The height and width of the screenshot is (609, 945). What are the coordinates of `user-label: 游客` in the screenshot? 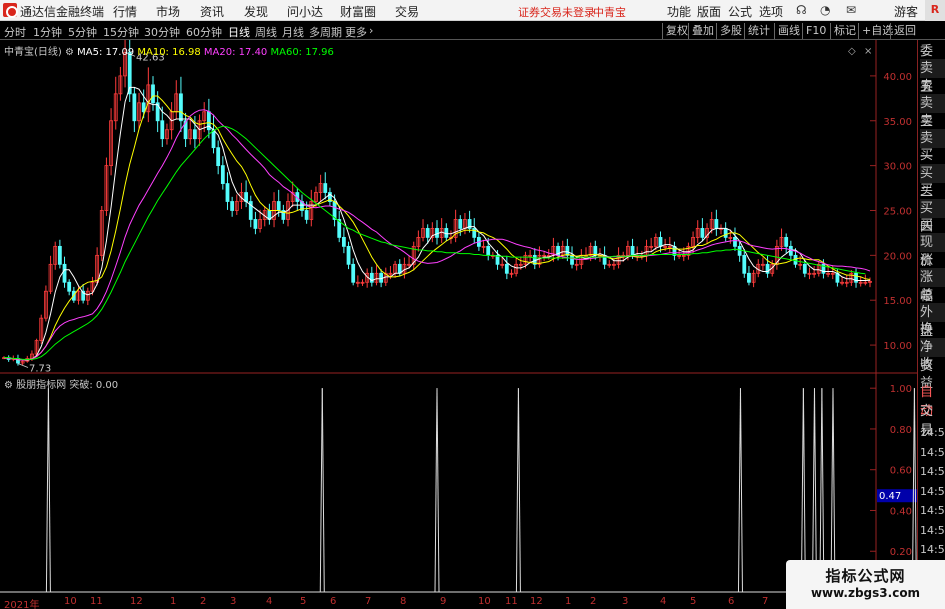 It's located at (906, 11).